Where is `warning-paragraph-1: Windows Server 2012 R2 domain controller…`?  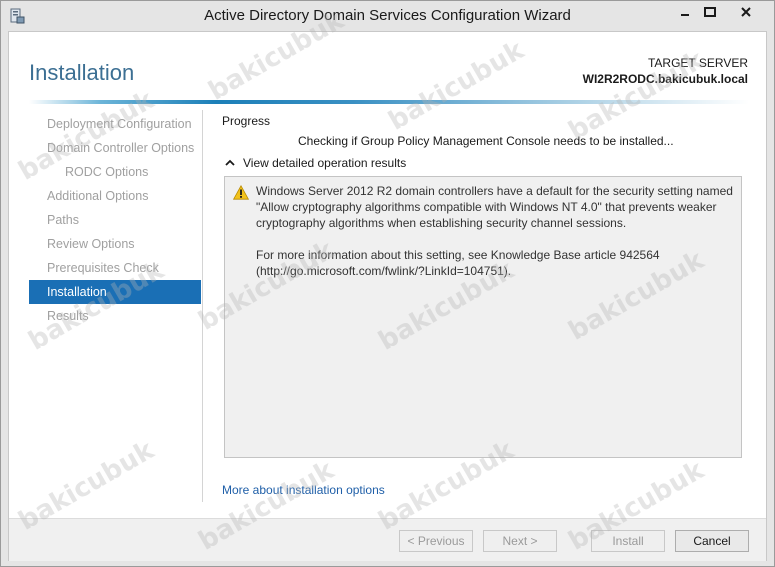
warning-paragraph-1: Windows Server 2012 R2 domain controller… is located at coordinates (494, 207).